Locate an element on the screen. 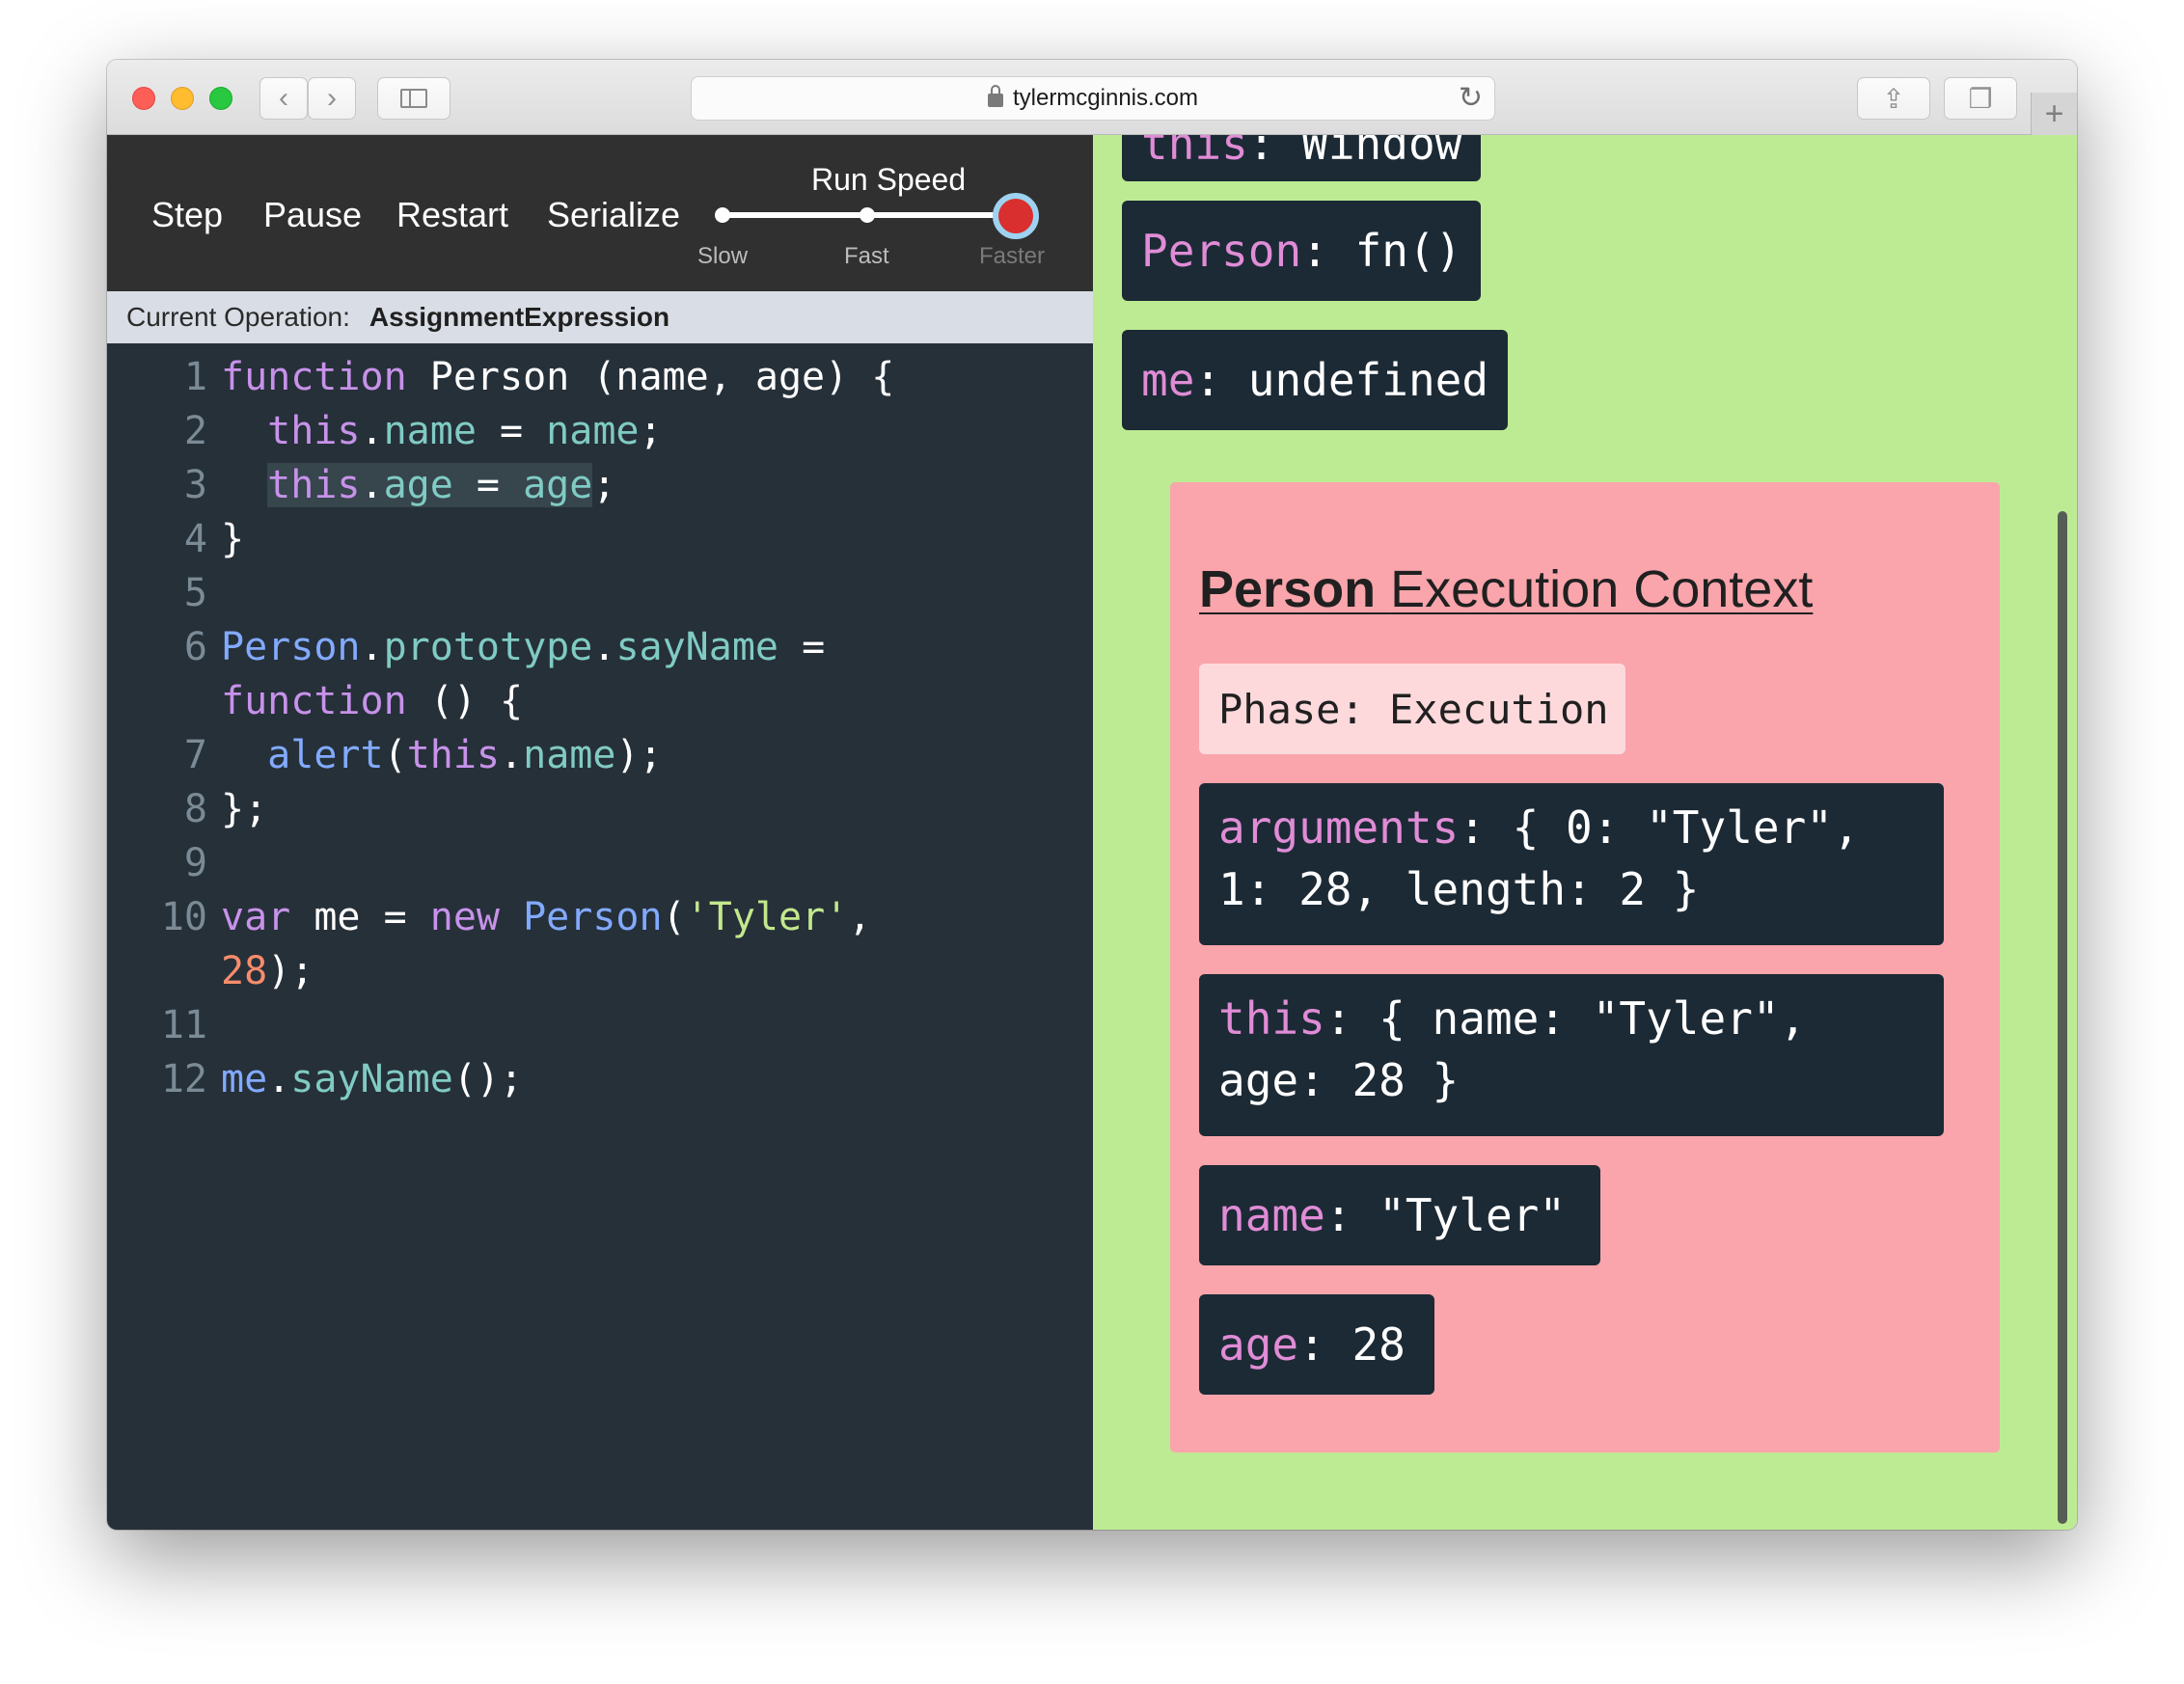  share-icon: ⇪ is located at coordinates (1894, 99).